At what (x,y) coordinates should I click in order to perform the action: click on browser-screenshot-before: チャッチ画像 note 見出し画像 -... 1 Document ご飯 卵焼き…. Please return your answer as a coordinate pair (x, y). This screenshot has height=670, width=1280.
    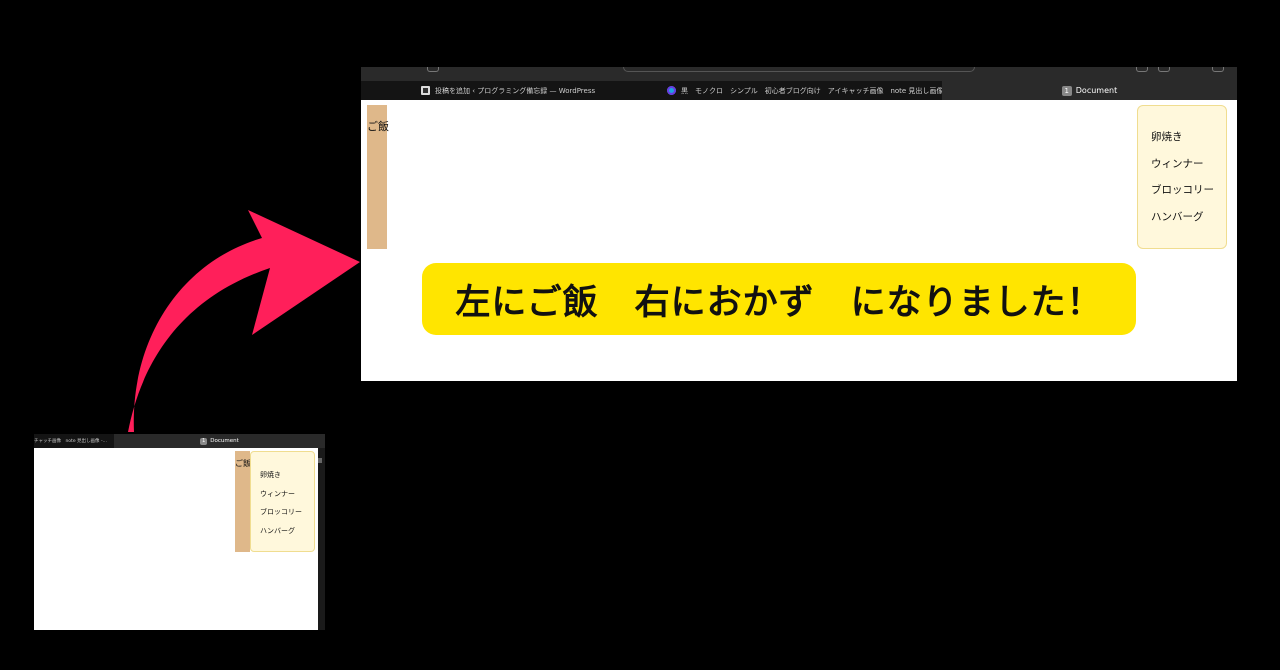
    Looking at the image, I should click on (179, 532).